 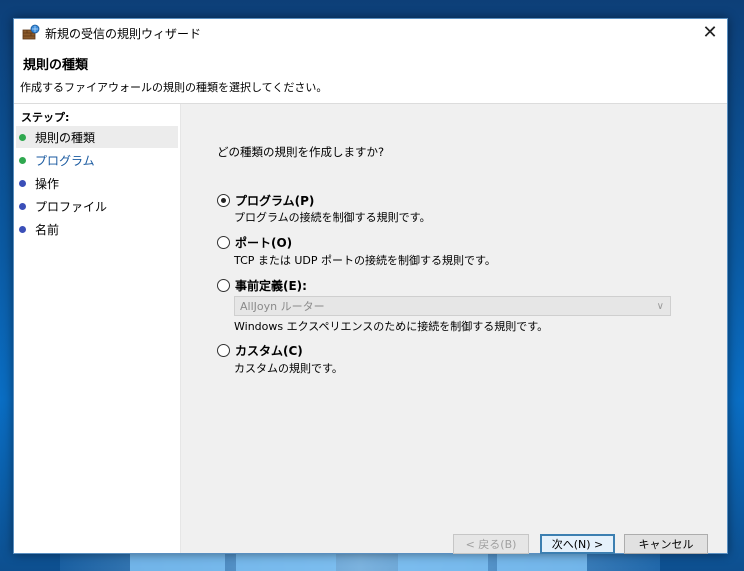 I want to click on step-profile: プロファイル, so click(x=97, y=206).